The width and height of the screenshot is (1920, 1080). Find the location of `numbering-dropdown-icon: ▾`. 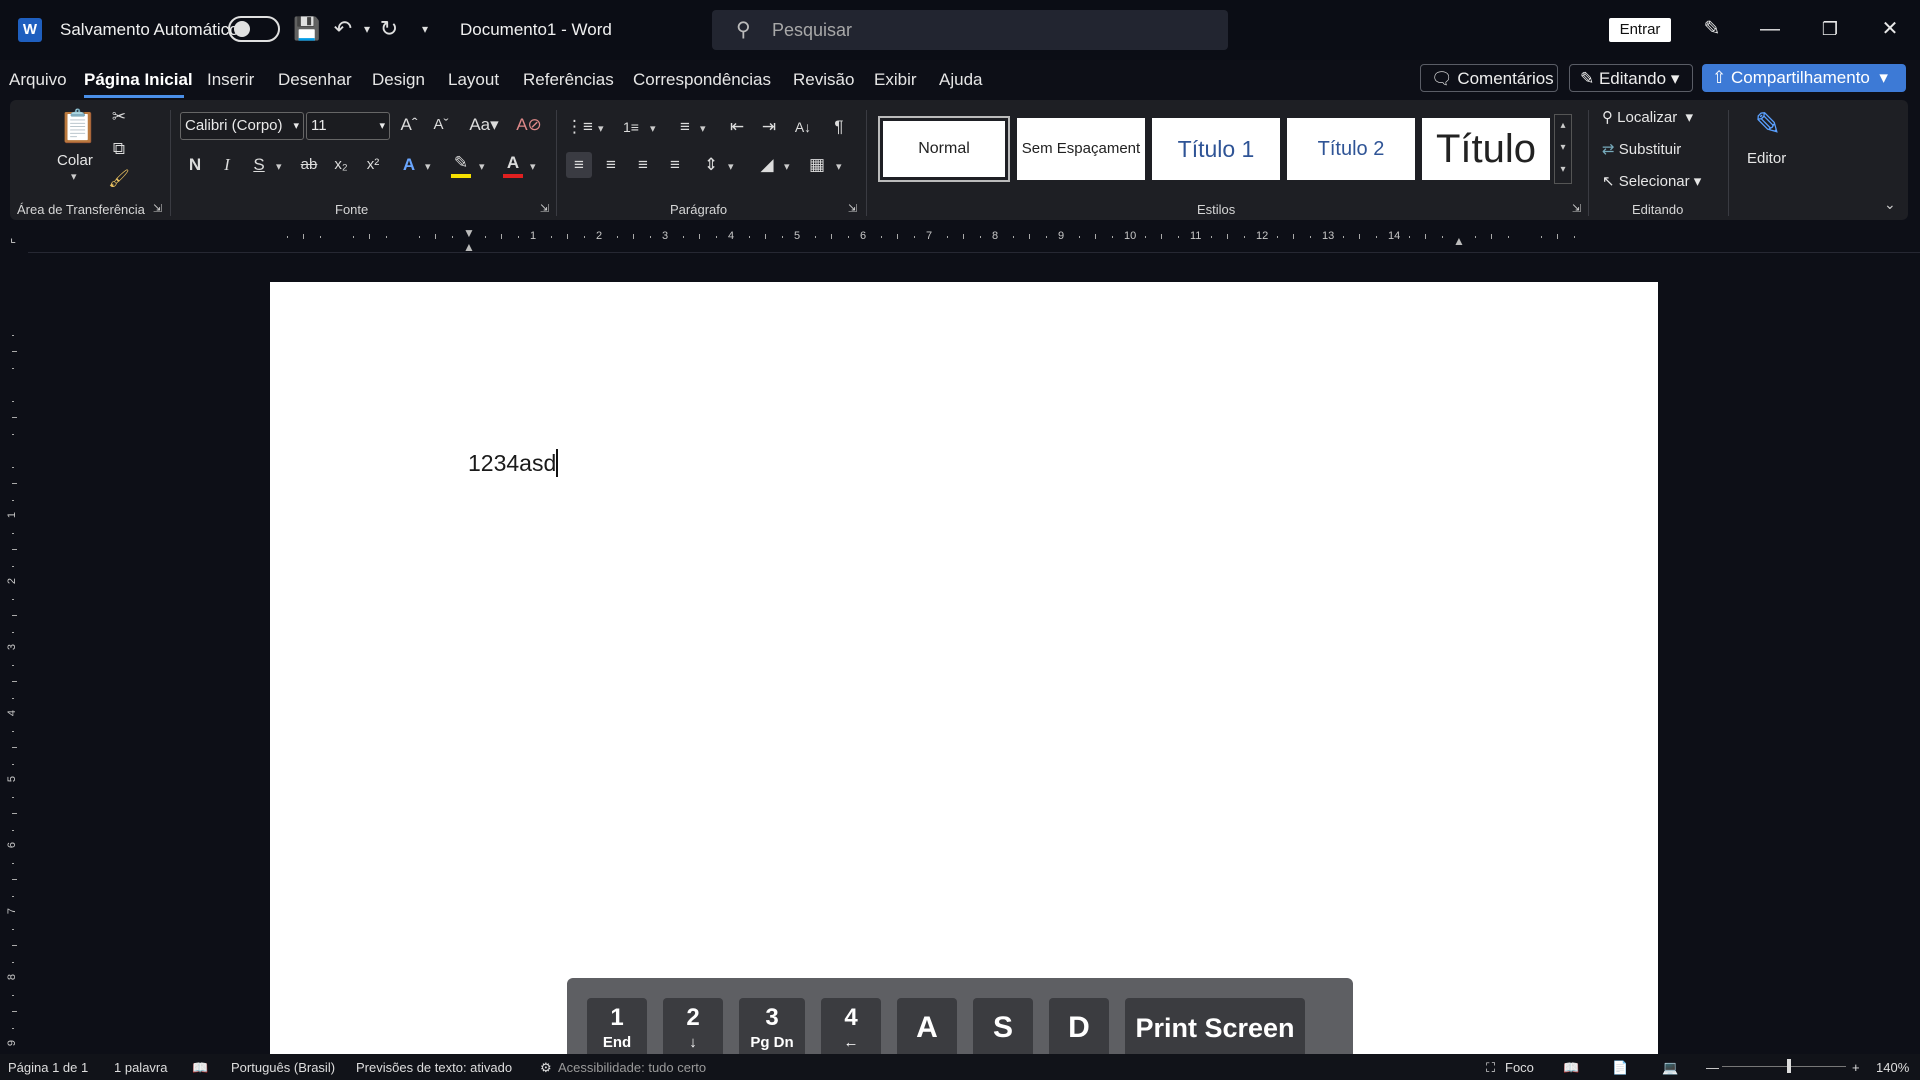

numbering-dropdown-icon: ▾ is located at coordinates (653, 128).